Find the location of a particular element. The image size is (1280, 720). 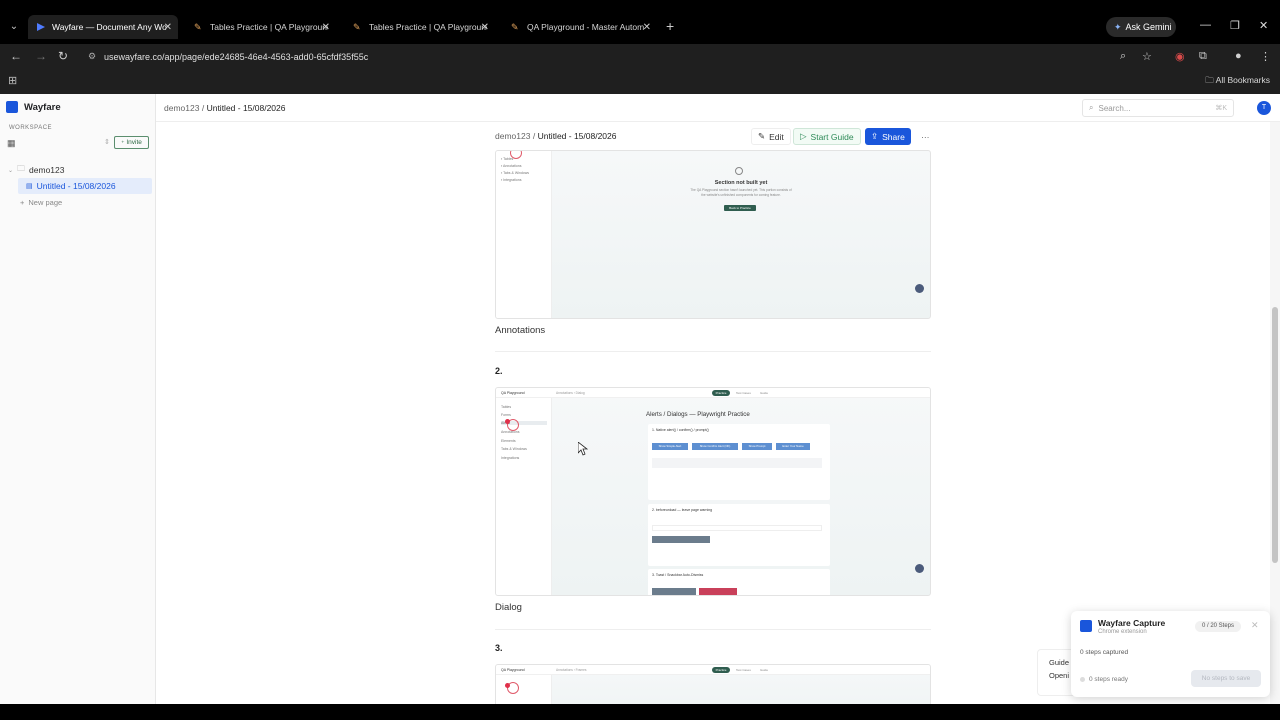

step-number: 3. is located at coordinates (499, 648).